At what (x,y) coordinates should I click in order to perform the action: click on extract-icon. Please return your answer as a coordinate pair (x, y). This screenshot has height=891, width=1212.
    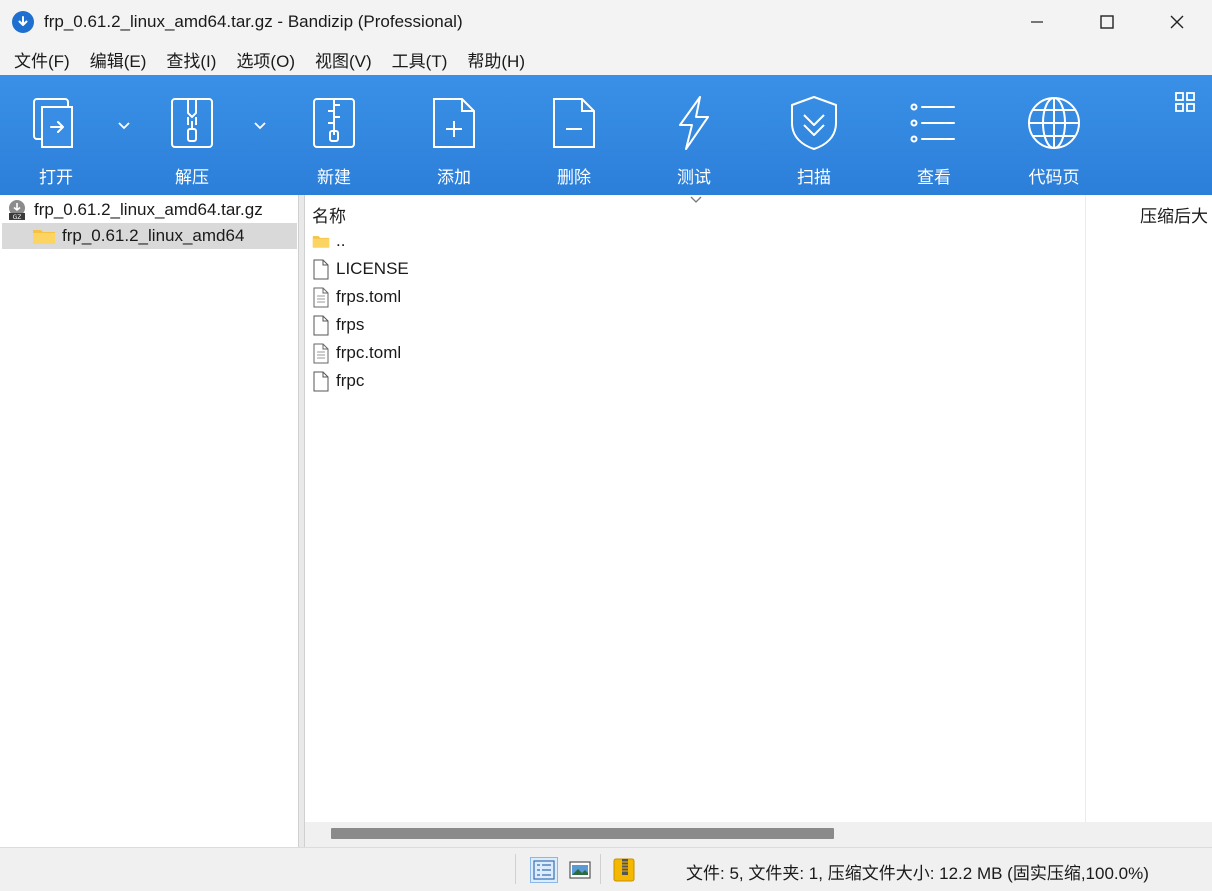
    Looking at the image, I should click on (192, 123).